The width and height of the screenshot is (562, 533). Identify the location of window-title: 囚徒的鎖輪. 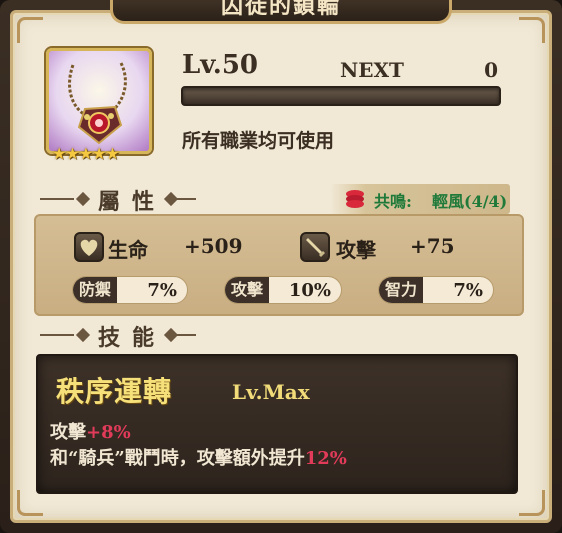
(281, 12).